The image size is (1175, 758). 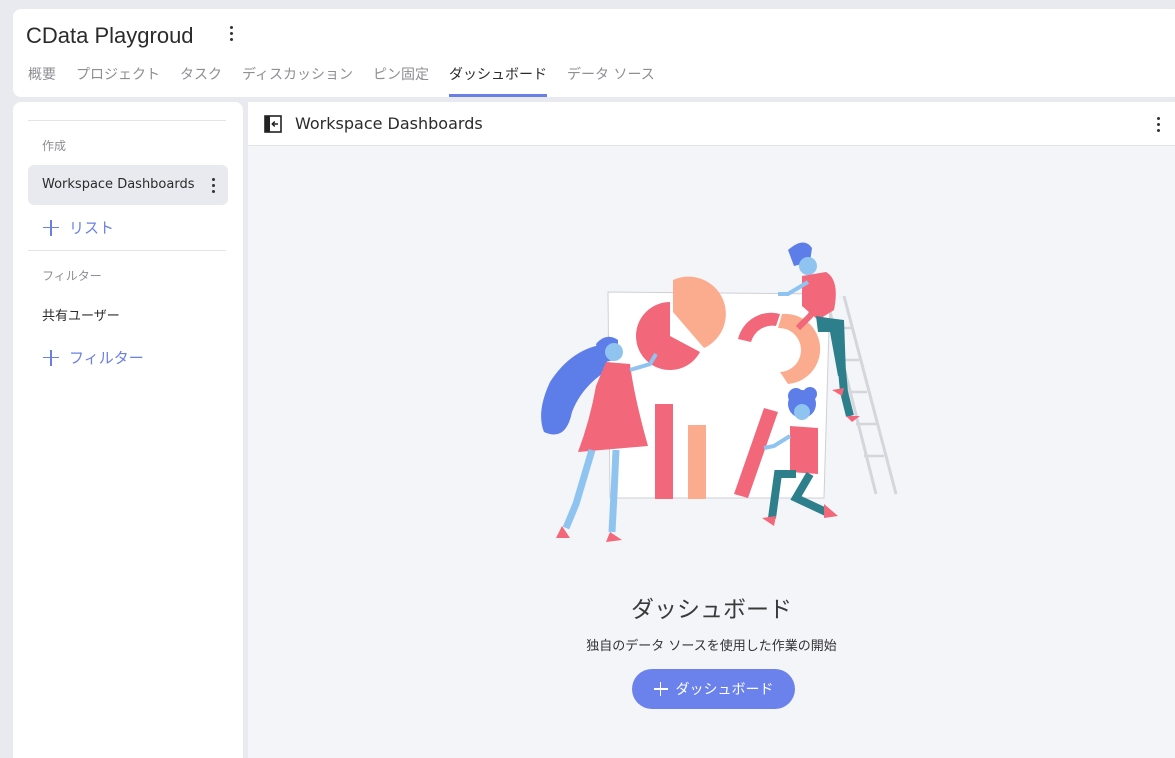 What do you see at coordinates (106, 358) in the screenshot?
I see `add-filter-label: フィルター` at bounding box center [106, 358].